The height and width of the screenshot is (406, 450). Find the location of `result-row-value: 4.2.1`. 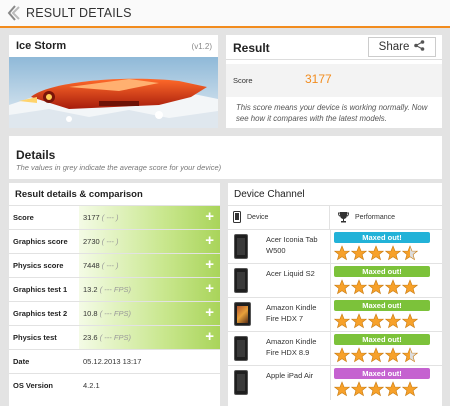

result-row-value: 4.2.1 is located at coordinates (91, 385).